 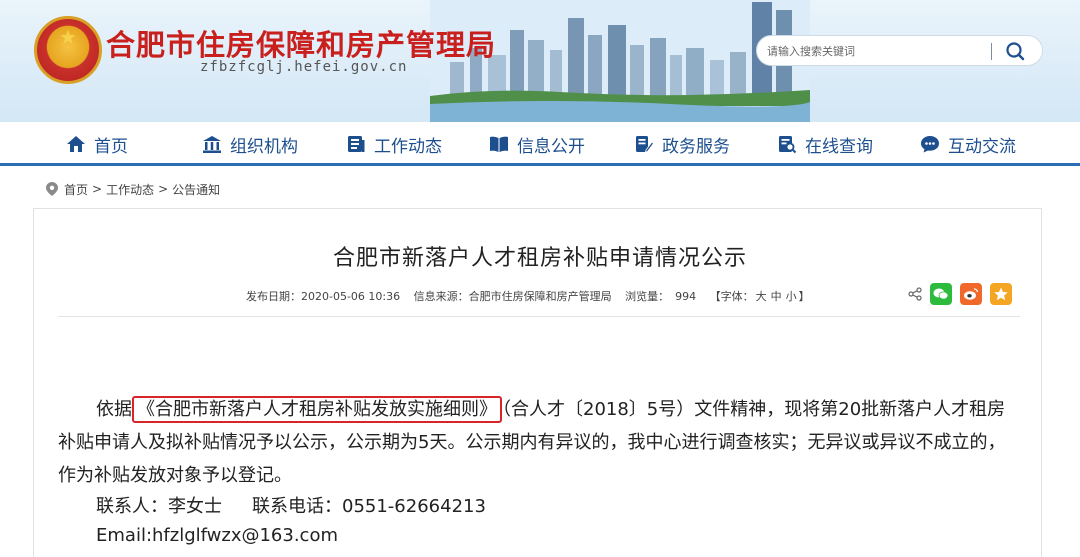 I want to click on contact-line: 联系人：李女士 联系电话：0551-62664213, so click(x=291, y=505).